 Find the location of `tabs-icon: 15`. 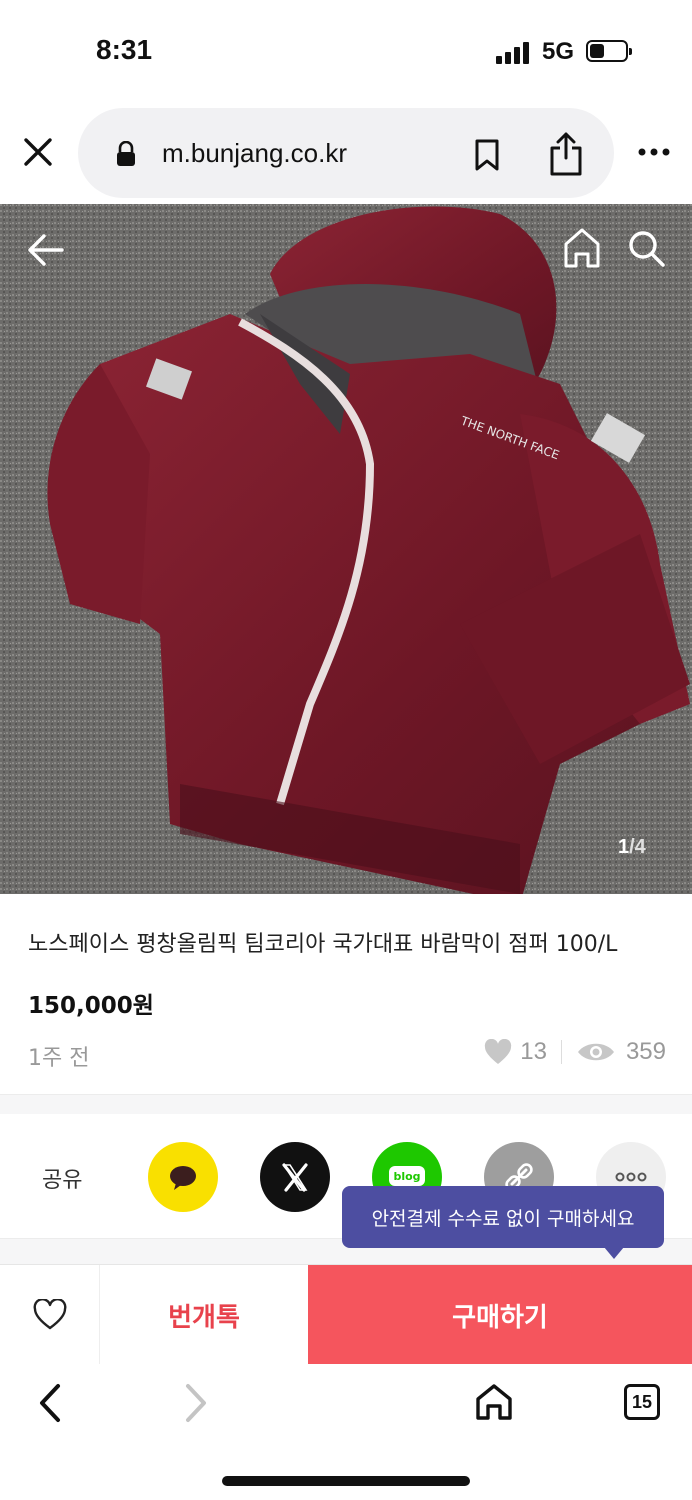

tabs-icon: 15 is located at coordinates (642, 1402).